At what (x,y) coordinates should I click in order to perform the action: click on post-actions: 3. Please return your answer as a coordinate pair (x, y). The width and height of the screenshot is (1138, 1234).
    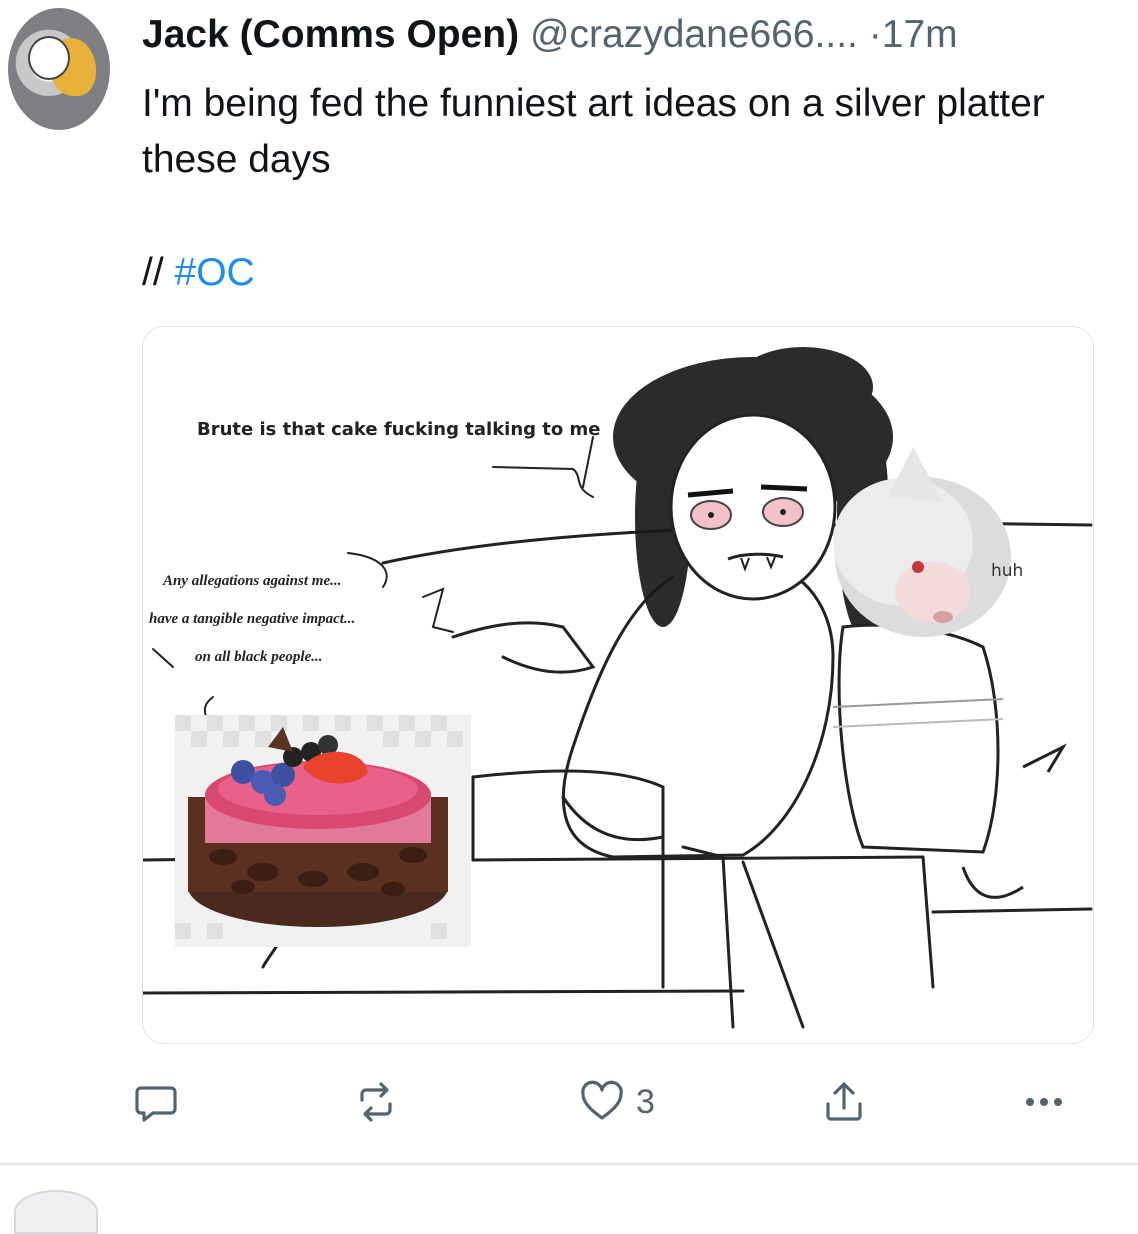
    Looking at the image, I should click on (569, 1102).